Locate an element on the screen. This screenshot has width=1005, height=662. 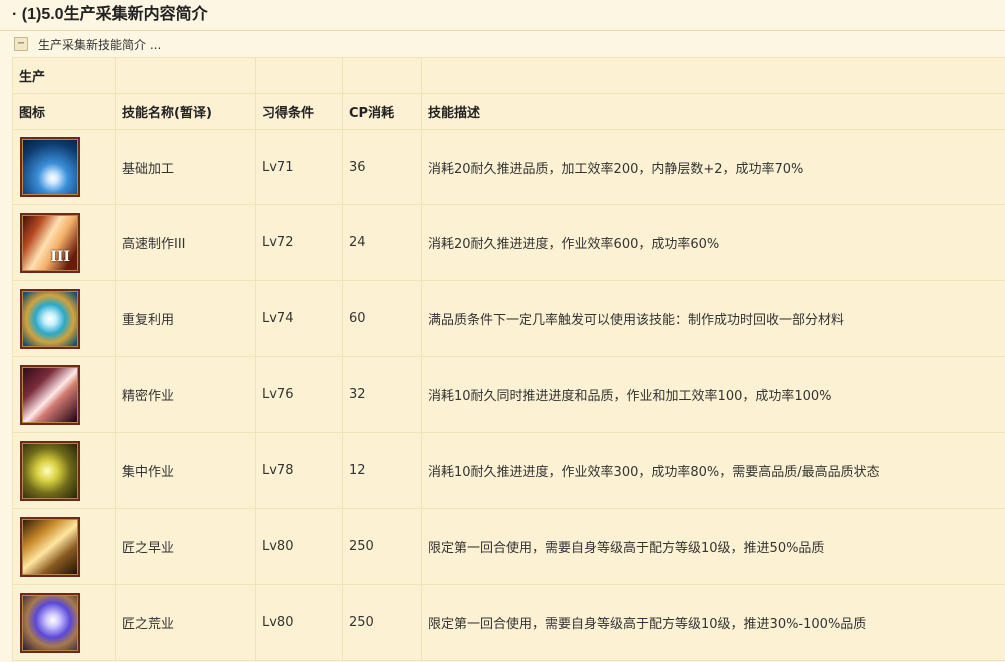
skill-description: 限定第一回合使用，需要自身等级高于配方等级10级，推进50%品质 is located at coordinates (713, 546).